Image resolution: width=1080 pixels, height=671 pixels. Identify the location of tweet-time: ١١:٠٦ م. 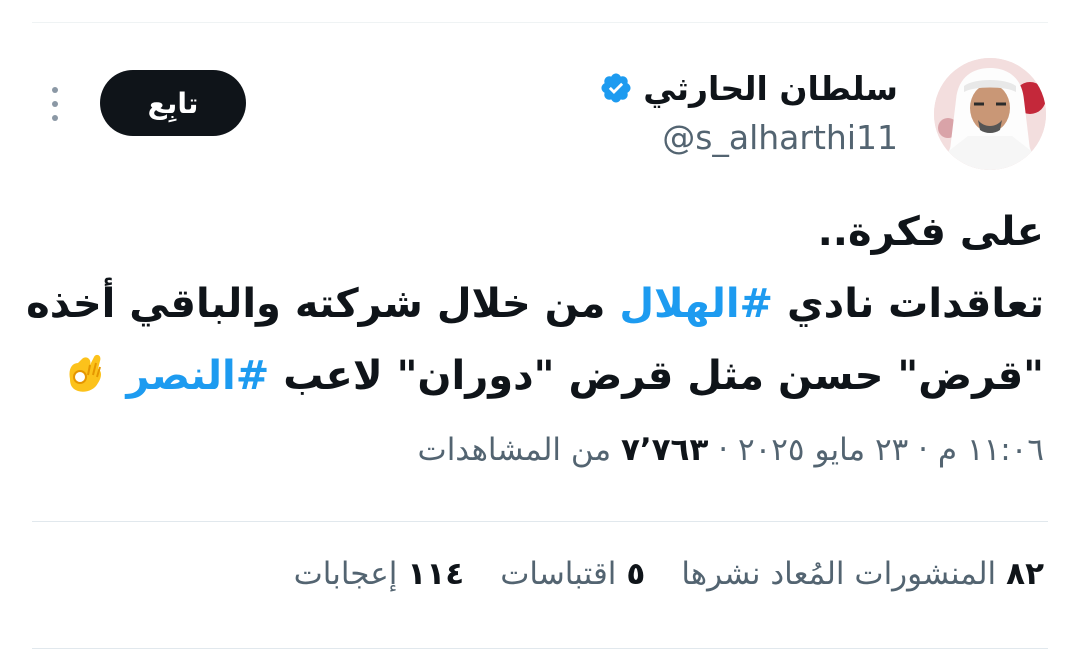
(991, 450).